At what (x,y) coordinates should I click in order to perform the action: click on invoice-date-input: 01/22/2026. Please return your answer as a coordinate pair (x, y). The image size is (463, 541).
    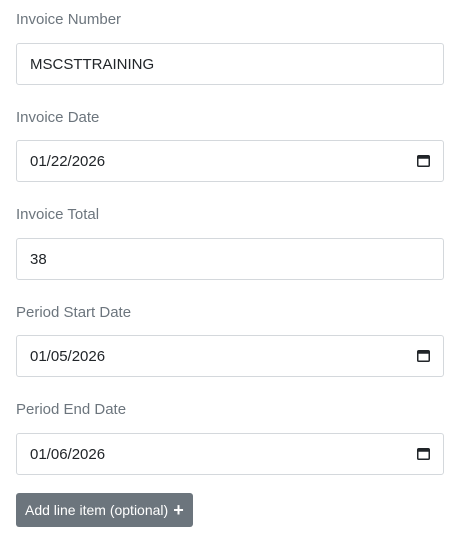
    Looking at the image, I should click on (230, 161).